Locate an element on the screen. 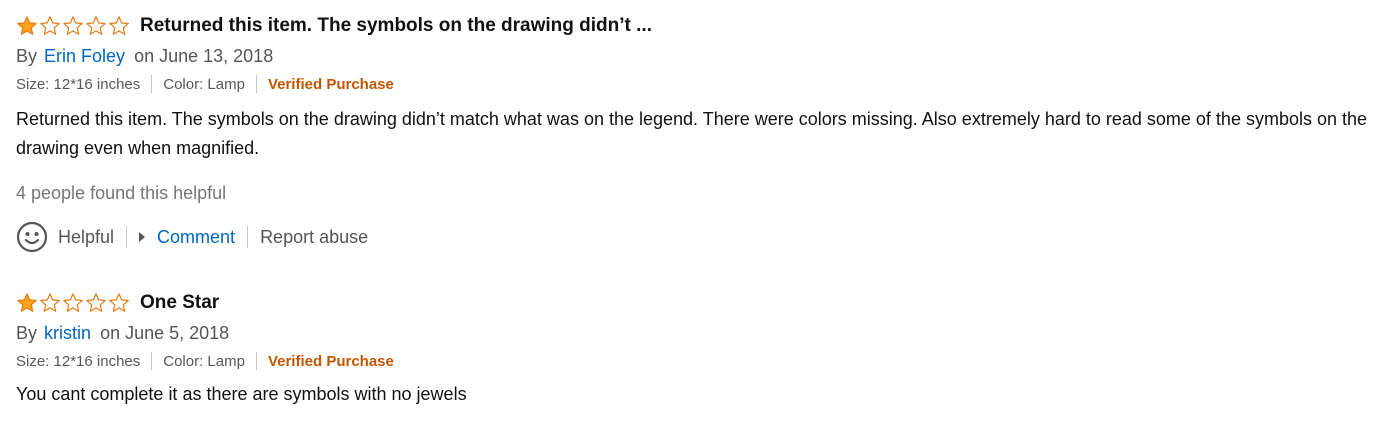  review-date: on June 5, 2018 is located at coordinates (165, 333).